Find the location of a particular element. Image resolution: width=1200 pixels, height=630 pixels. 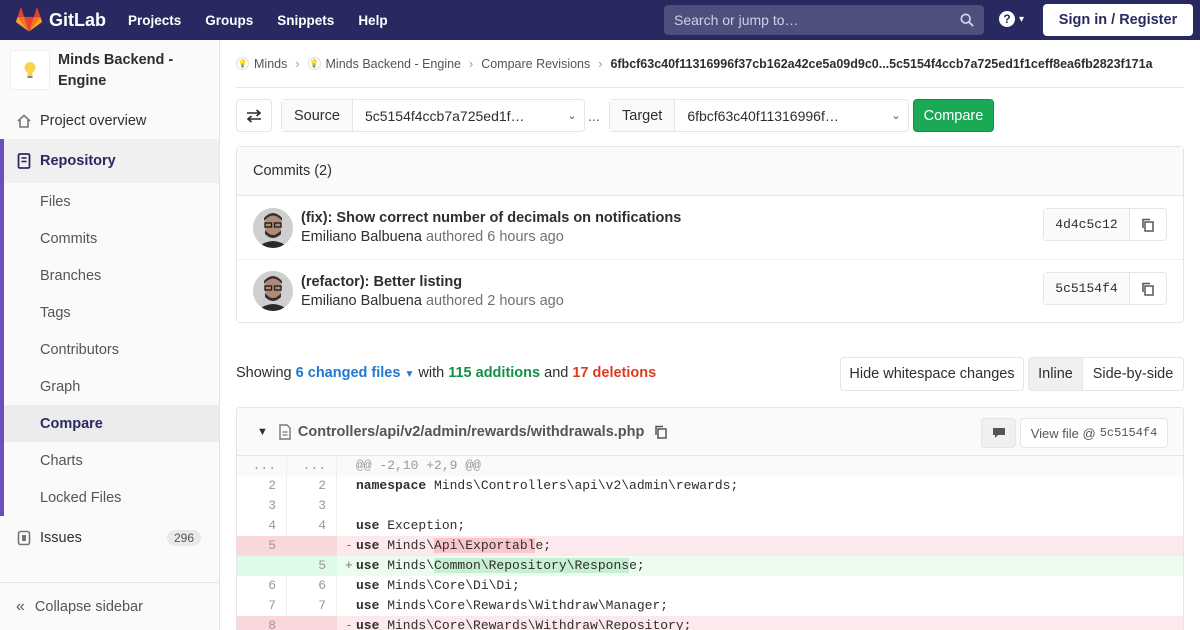

old-line-number: 2 is located at coordinates (262, 486).